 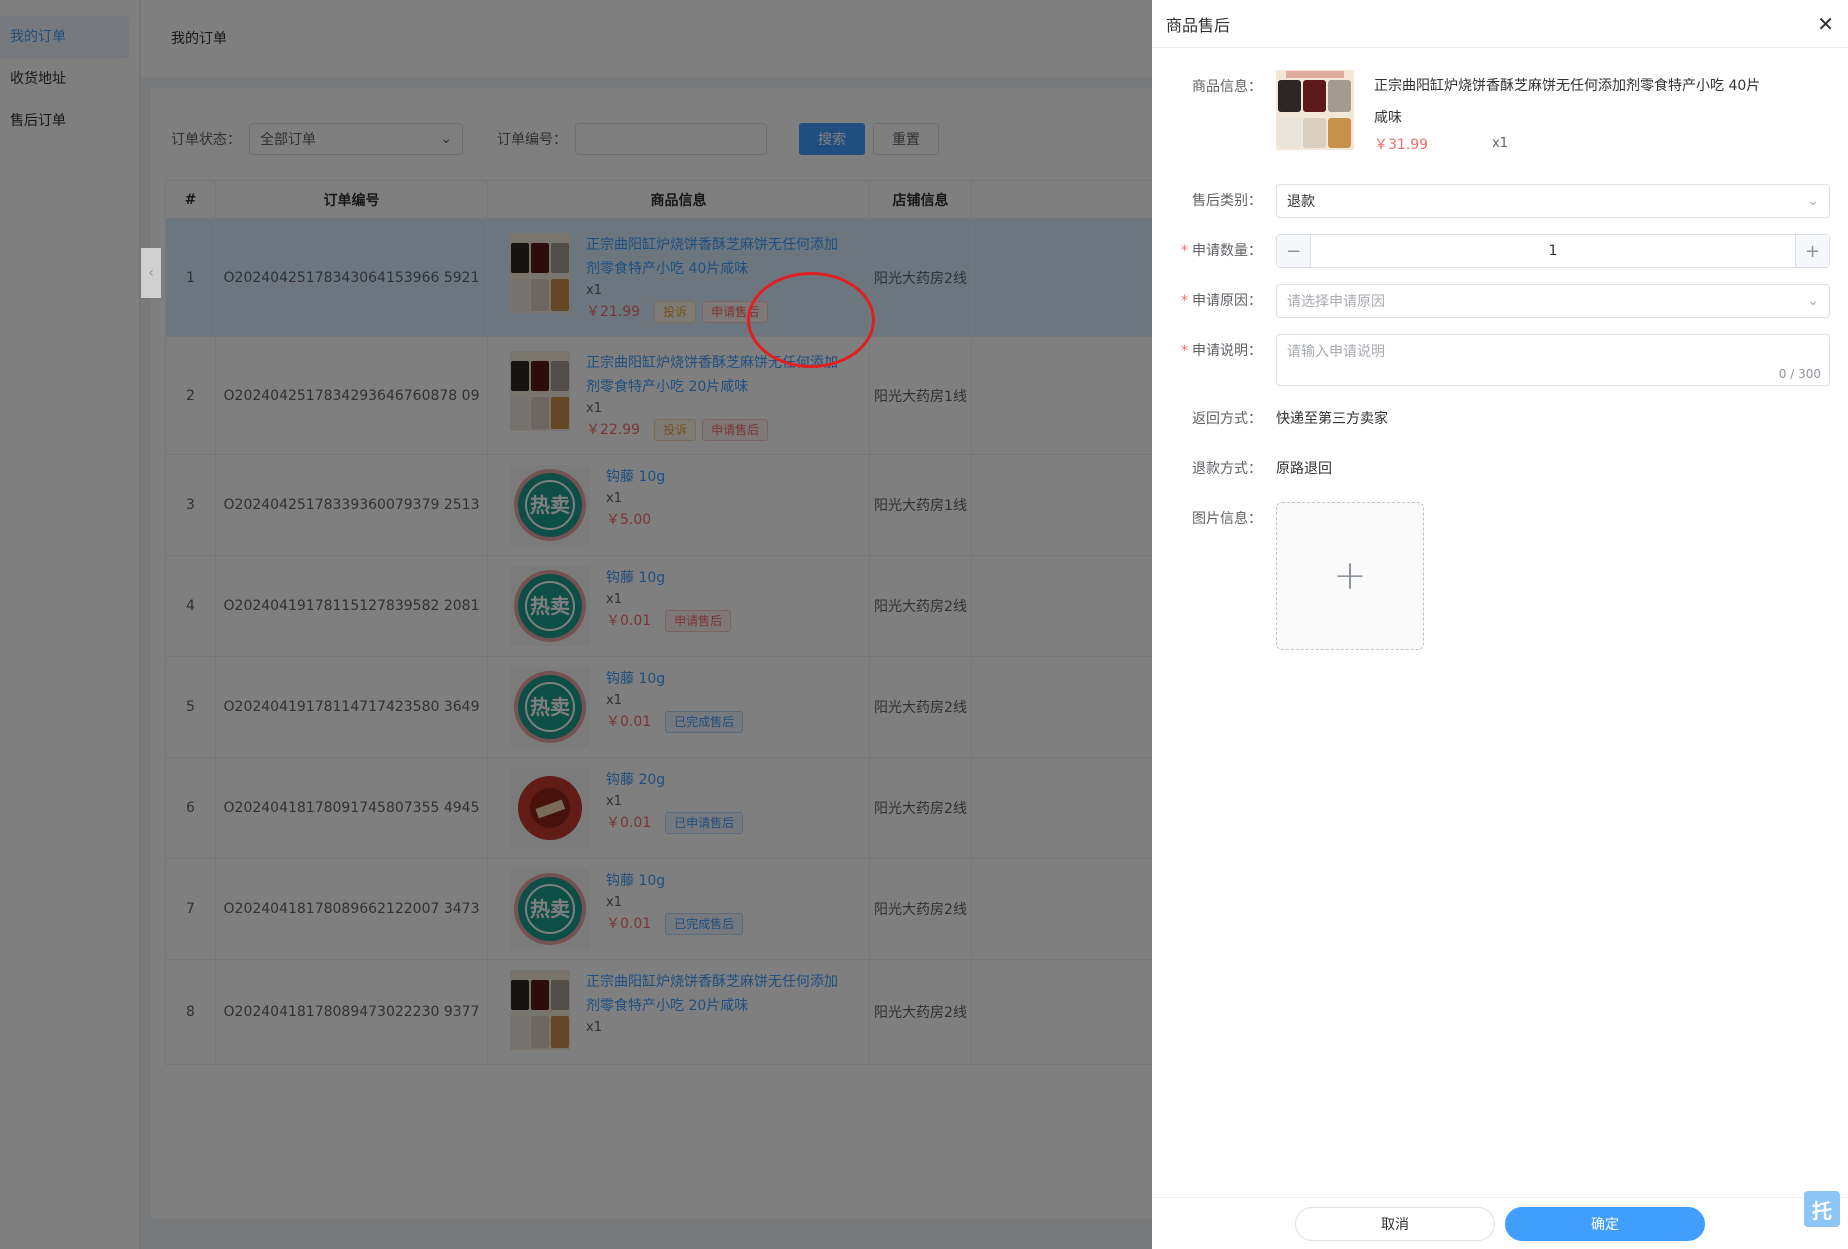 What do you see at coordinates (1553, 301) in the screenshot?
I see `reason-select: 请选择申请原因 ⌄` at bounding box center [1553, 301].